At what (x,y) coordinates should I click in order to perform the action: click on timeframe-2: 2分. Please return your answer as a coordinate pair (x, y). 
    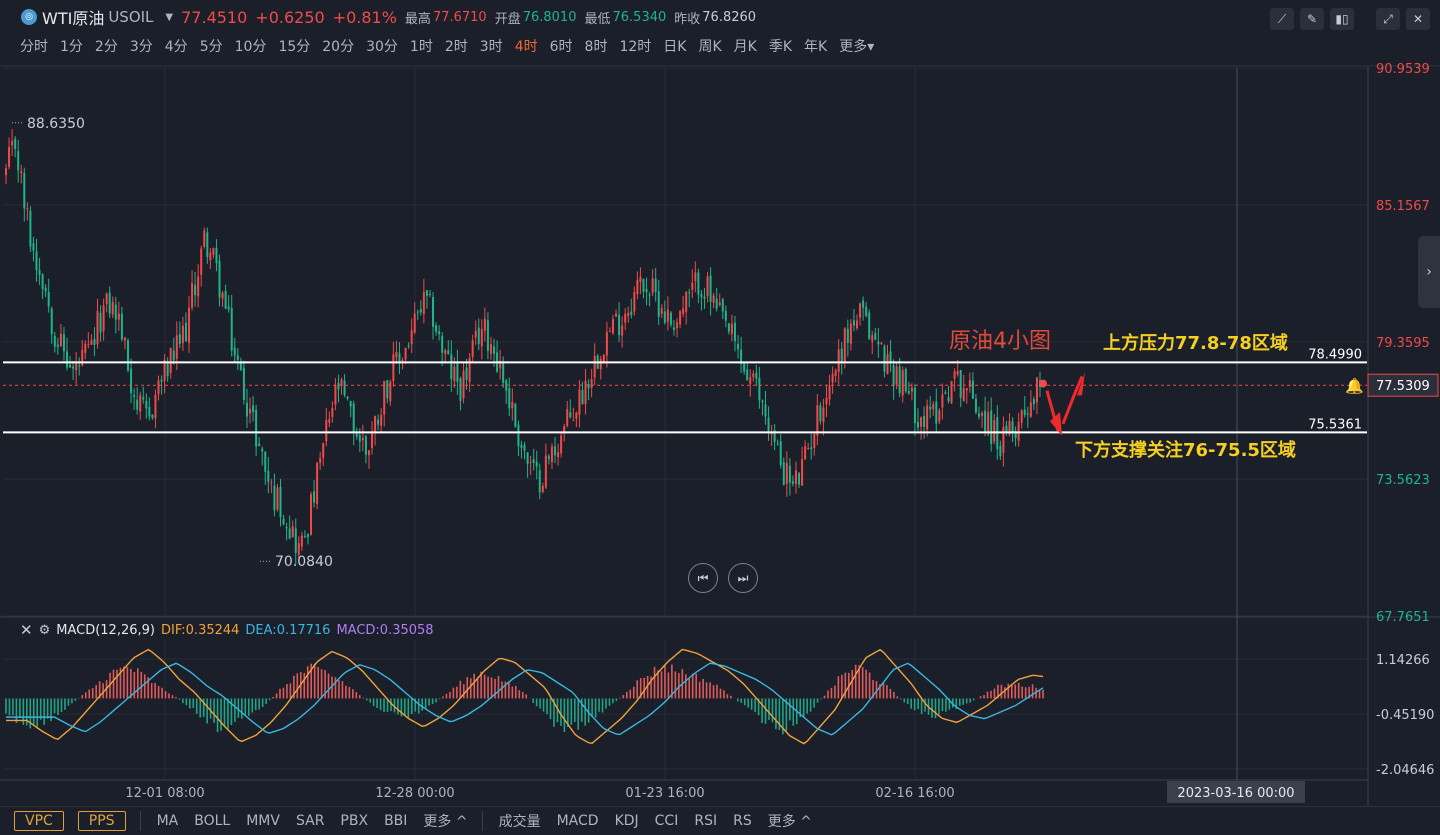
    Looking at the image, I should click on (106, 47).